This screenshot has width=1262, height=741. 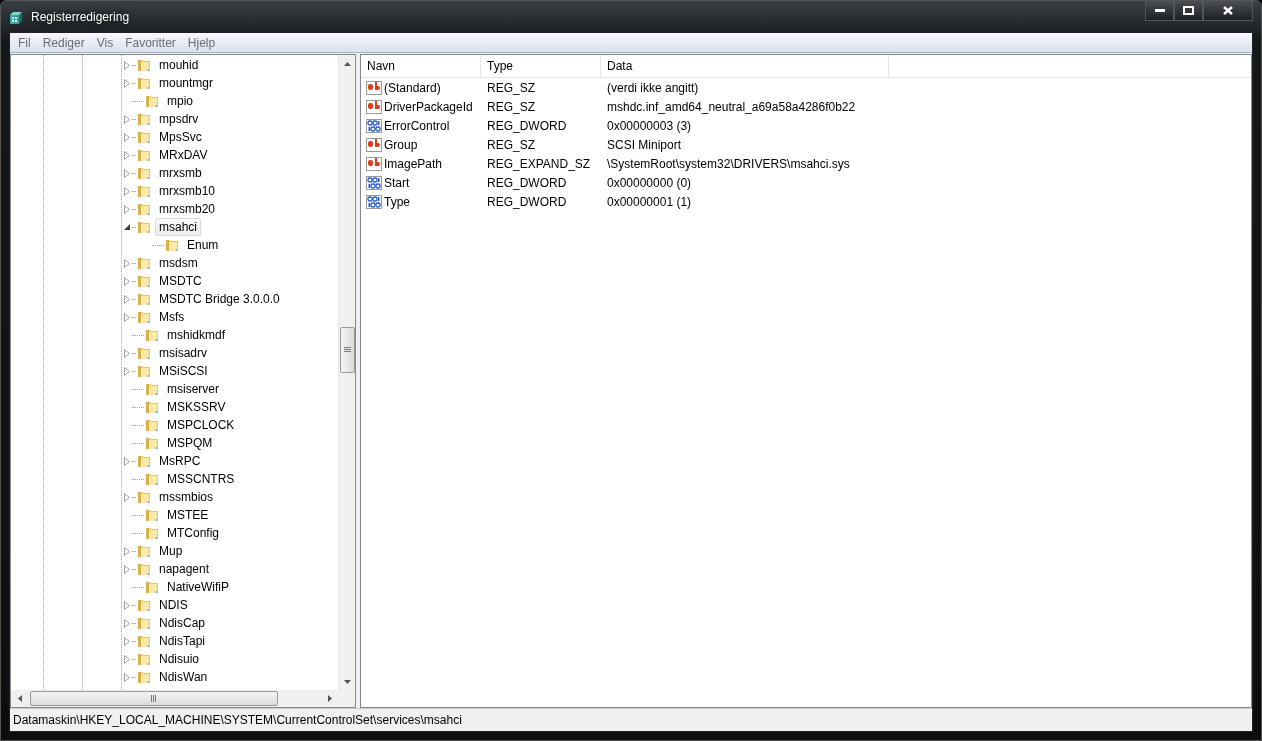 I want to click on close-button, so click(x=1228, y=11).